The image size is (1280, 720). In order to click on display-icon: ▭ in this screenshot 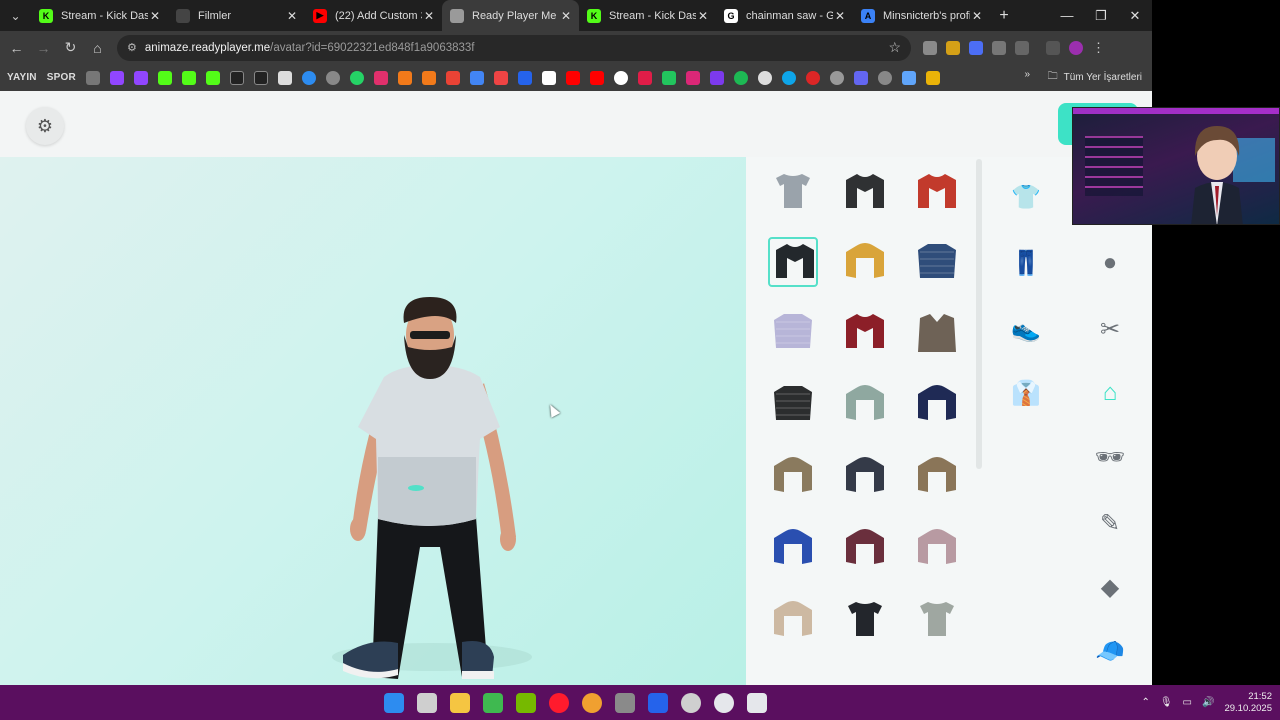, I will do `click(1187, 702)`.